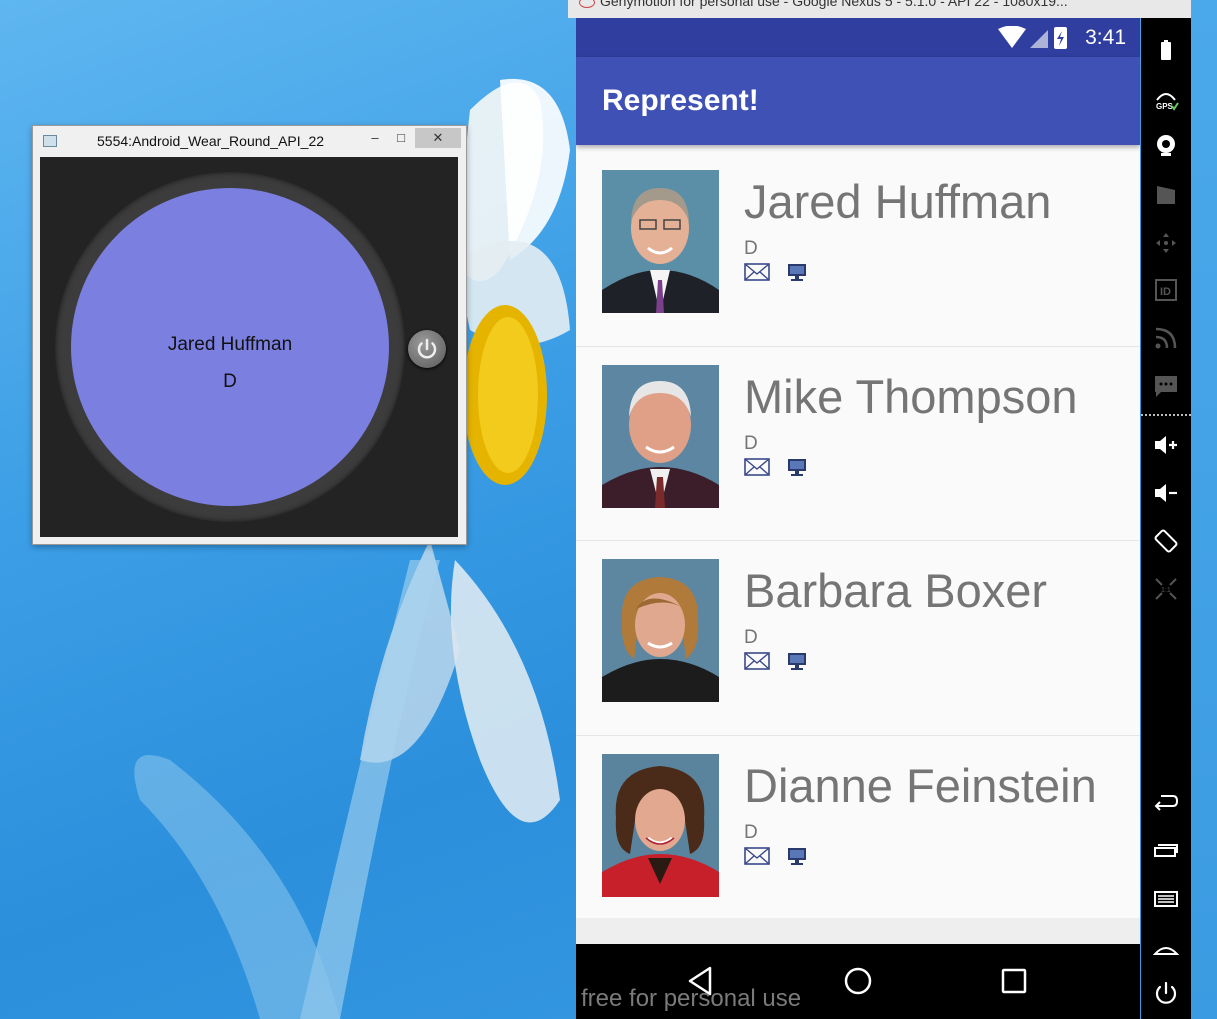 This screenshot has width=1217, height=1019. I want to click on app-title: Represent!, so click(680, 100).